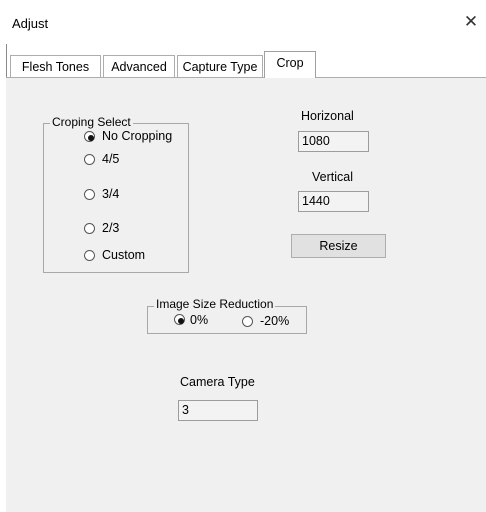  Describe the element at coordinates (333, 201) in the screenshot. I see `vertical-input: 1440` at that location.